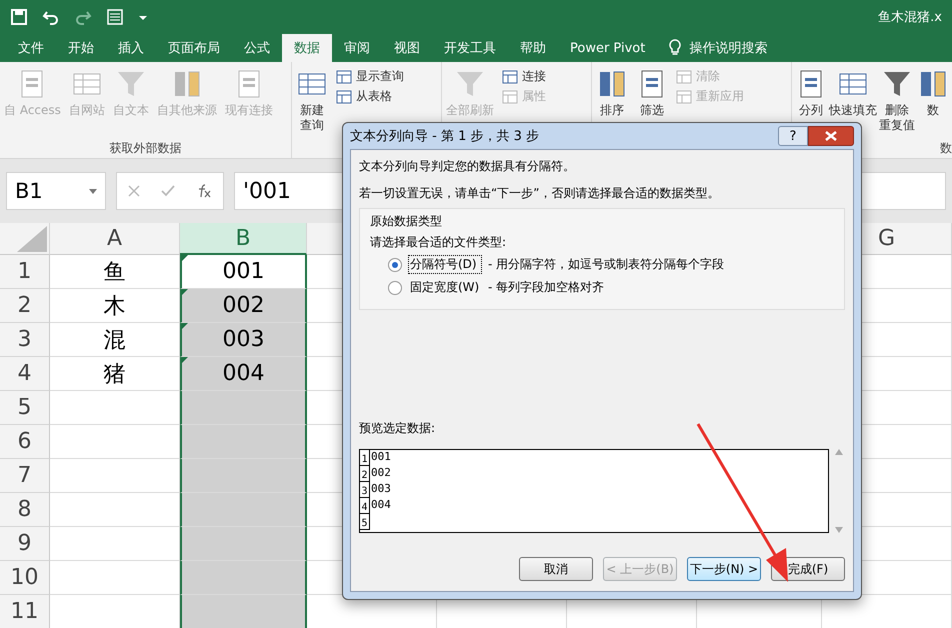  Describe the element at coordinates (380, 473) in the screenshot. I see `preview-text: 002` at that location.